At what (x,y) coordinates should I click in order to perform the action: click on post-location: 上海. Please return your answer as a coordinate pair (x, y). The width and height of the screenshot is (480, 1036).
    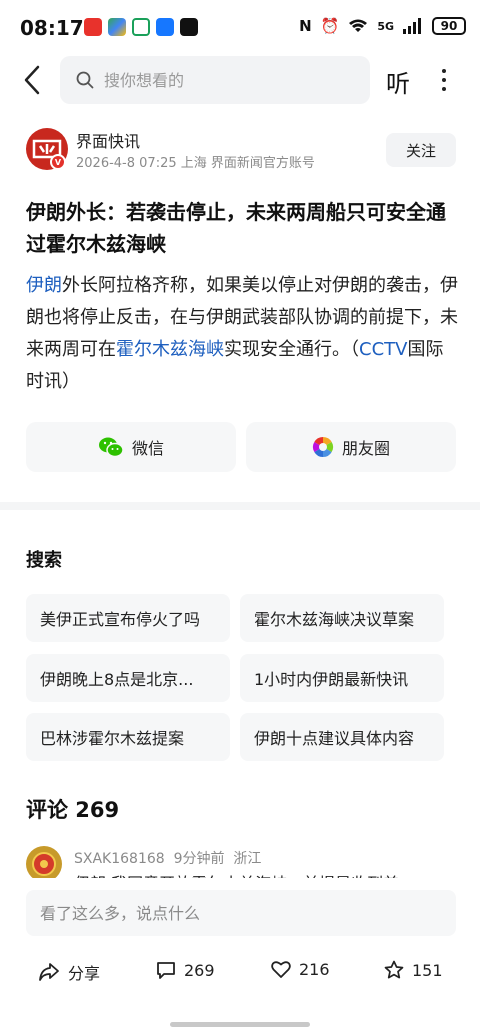
    Looking at the image, I should click on (193, 163).